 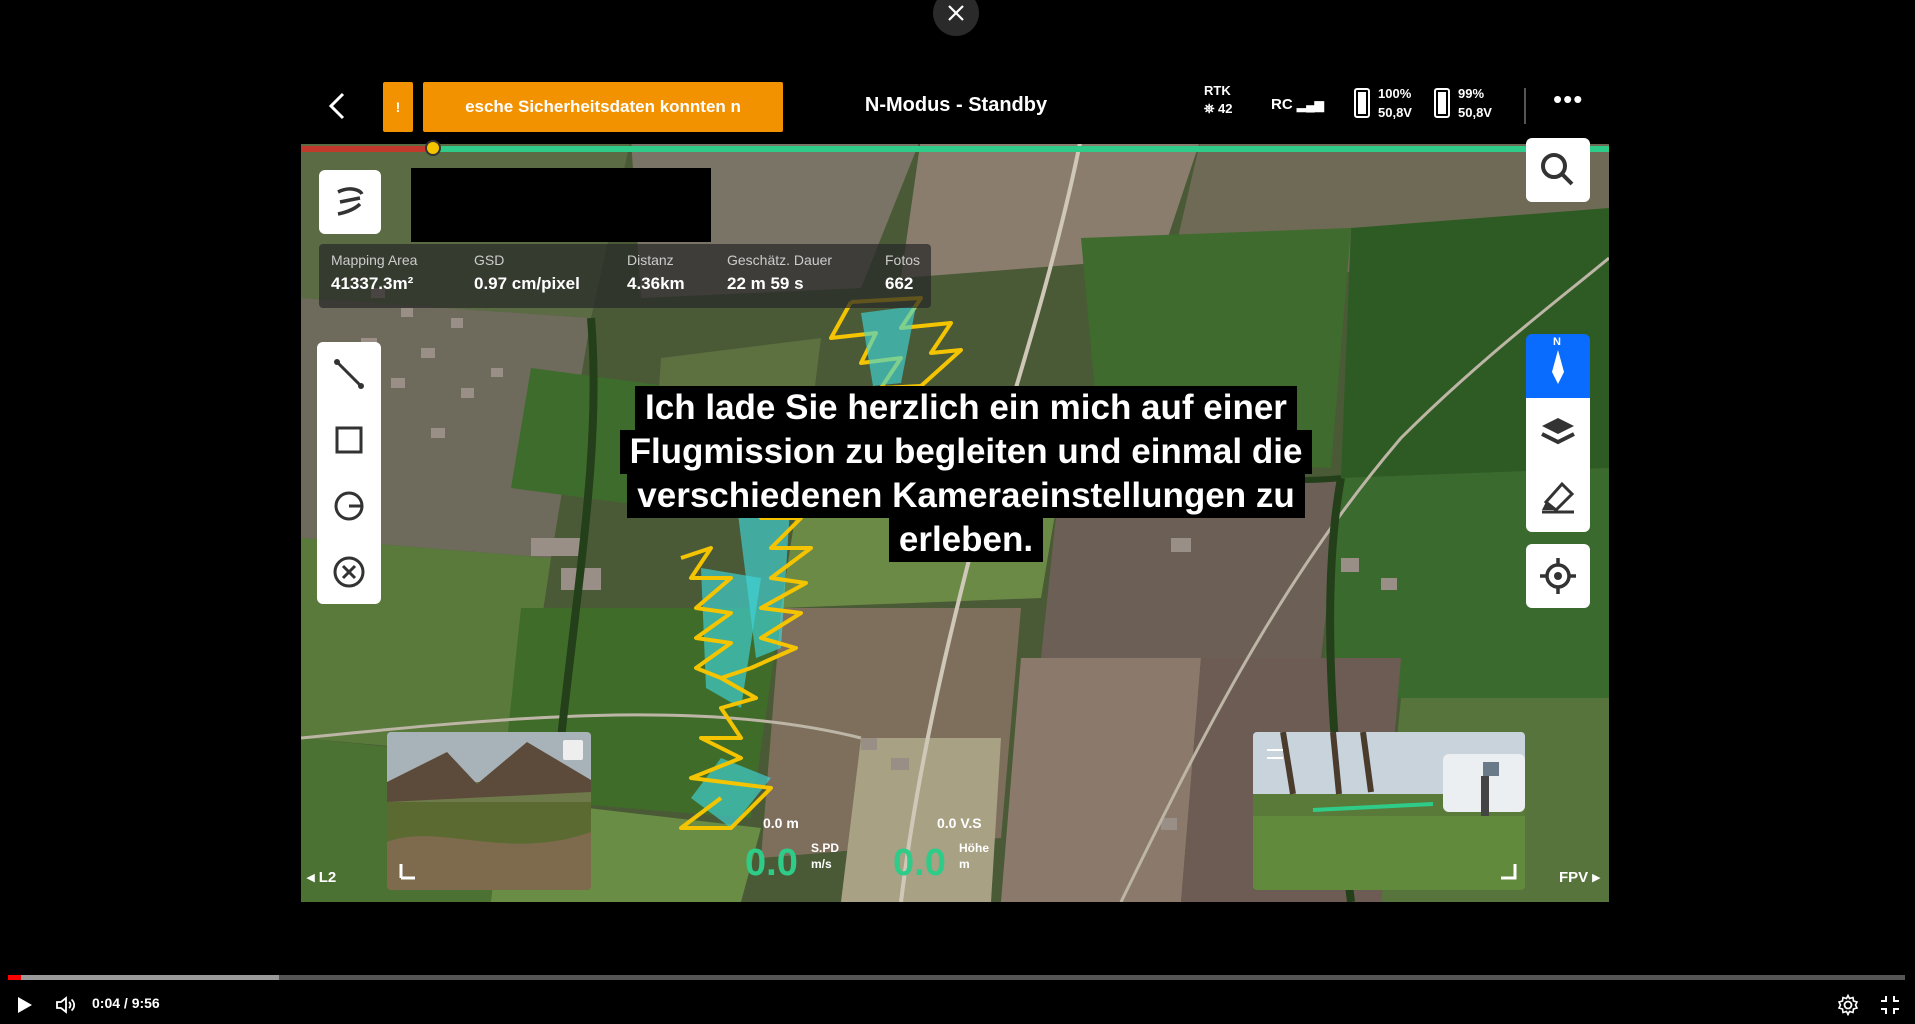 What do you see at coordinates (126, 1003) in the screenshot?
I see `video-time: 0:04 / 9:56` at bounding box center [126, 1003].